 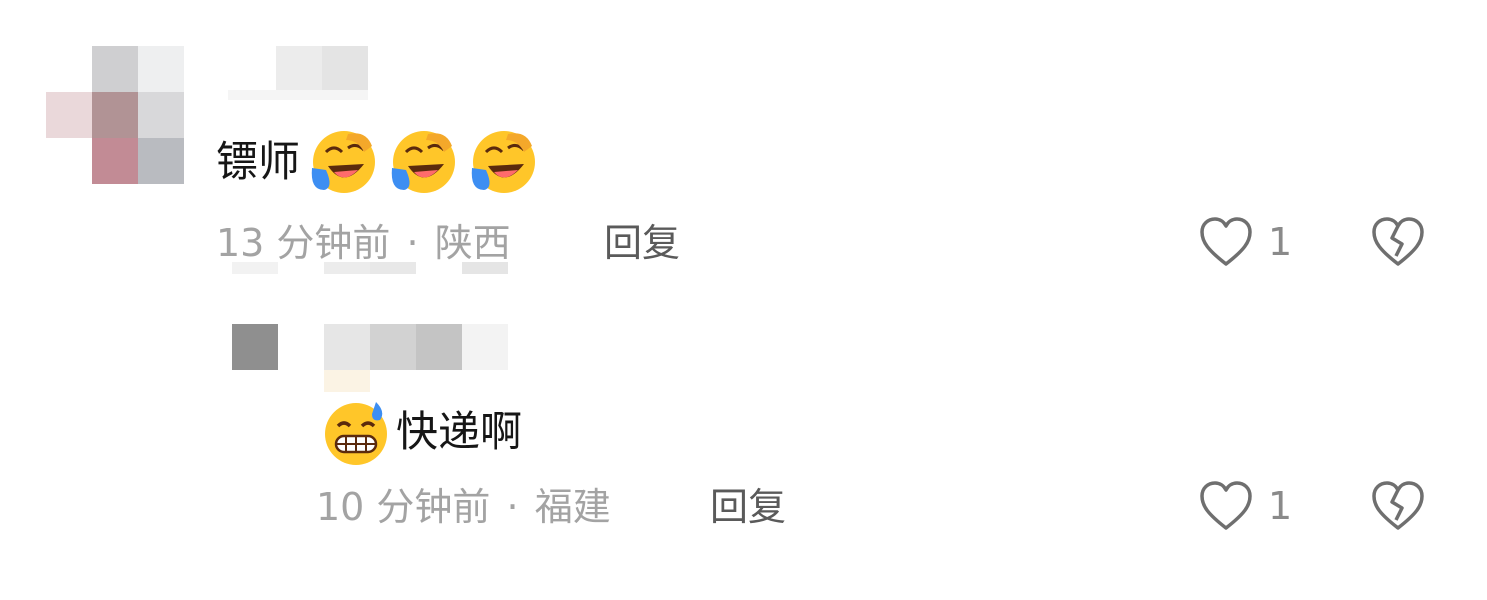 I want to click on comment-time: 10 分钟前, so click(x=403, y=507).